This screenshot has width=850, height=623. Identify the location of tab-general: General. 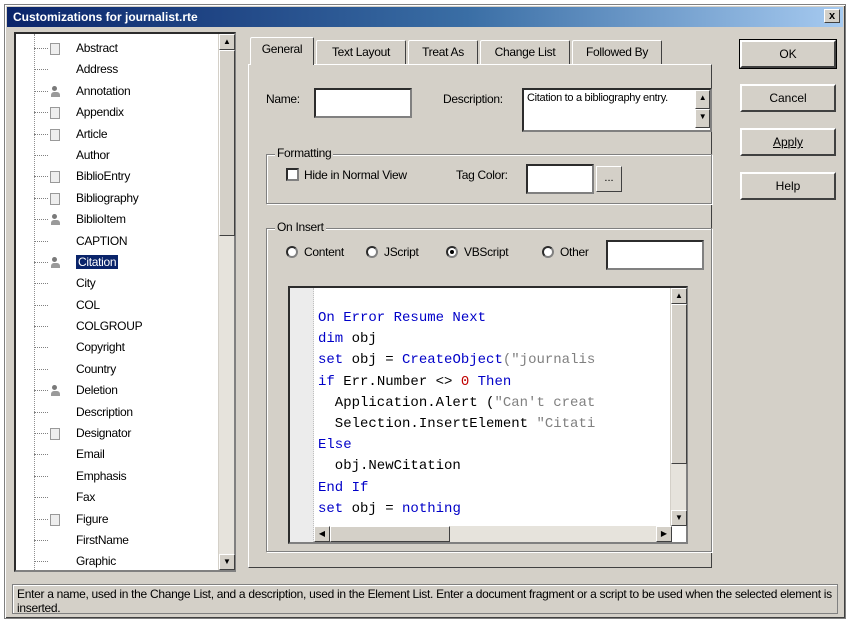
(282, 51).